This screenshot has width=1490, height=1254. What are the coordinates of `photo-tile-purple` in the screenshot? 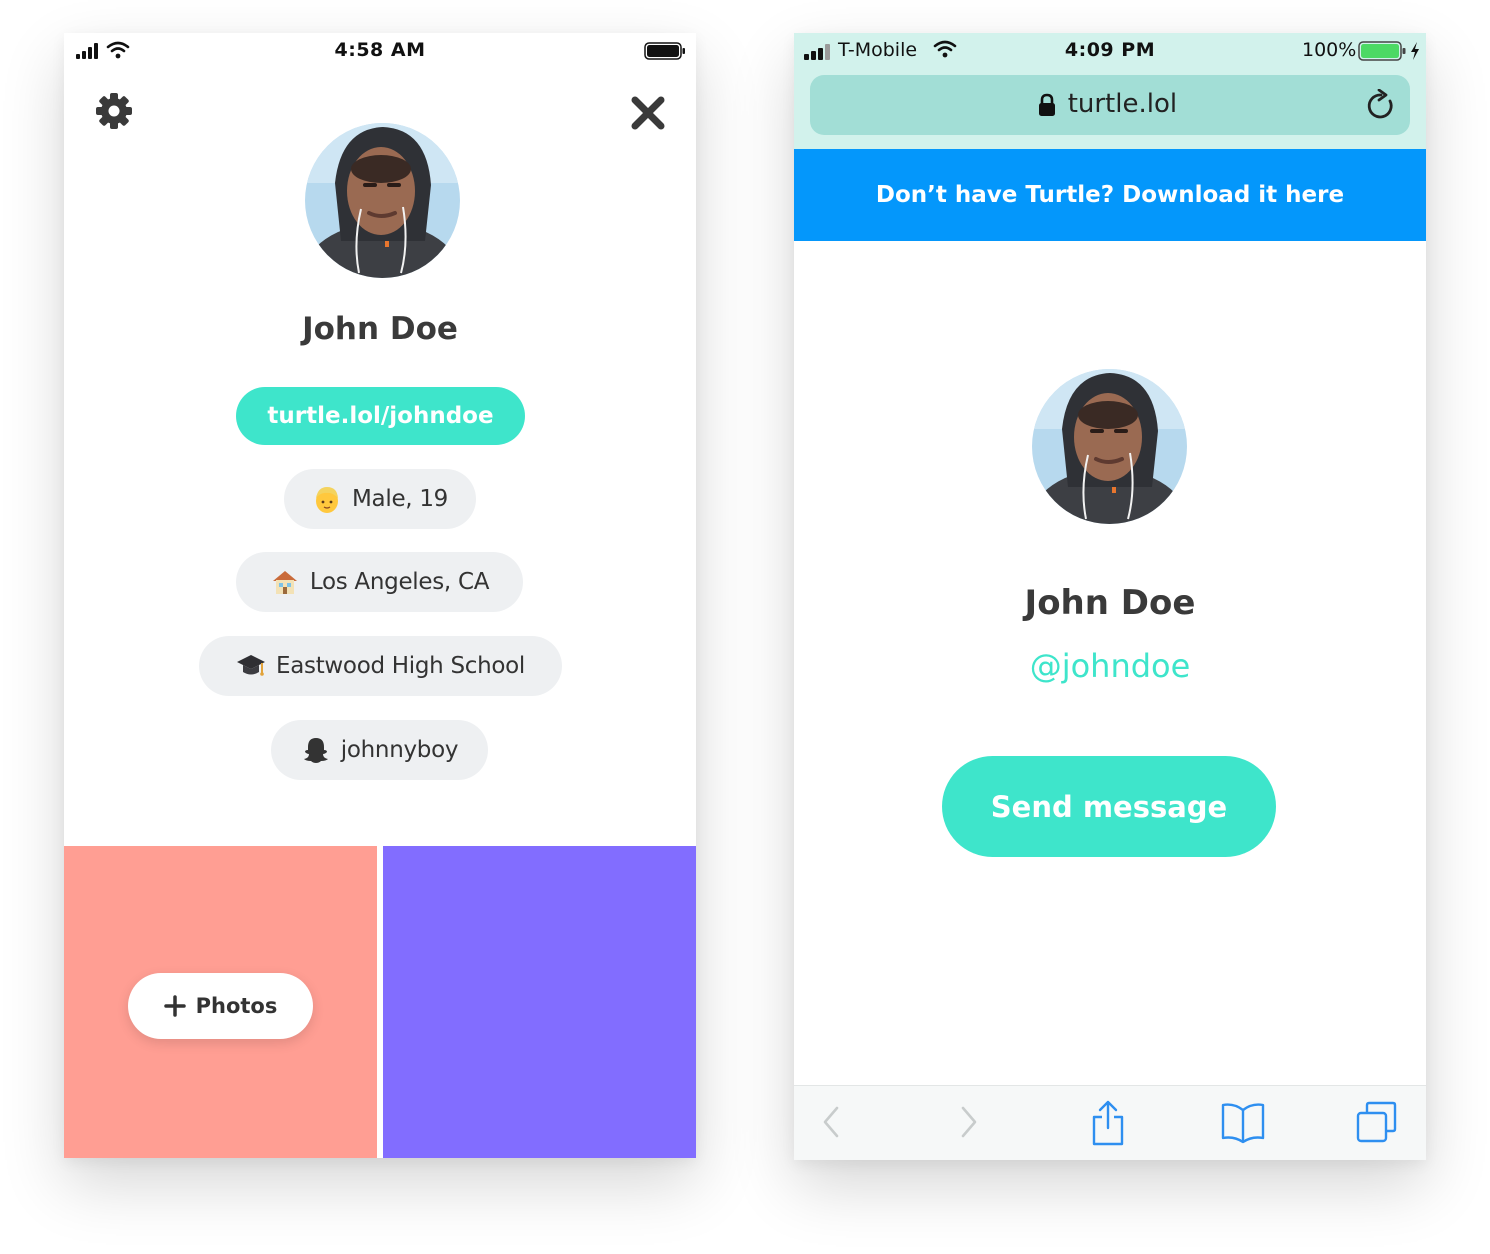 It's located at (539, 1002).